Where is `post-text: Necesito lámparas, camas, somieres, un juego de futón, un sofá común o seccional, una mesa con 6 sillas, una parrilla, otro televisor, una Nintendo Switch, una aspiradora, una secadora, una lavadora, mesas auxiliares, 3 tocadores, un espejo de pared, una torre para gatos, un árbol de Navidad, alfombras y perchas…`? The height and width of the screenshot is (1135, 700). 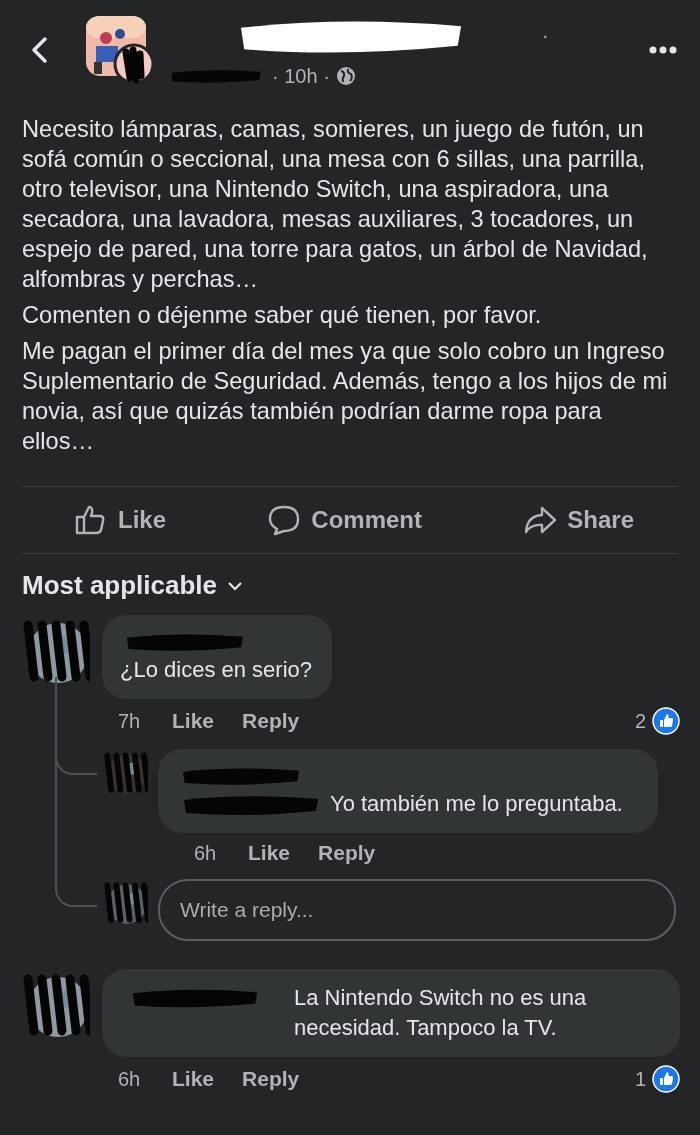
post-text: Necesito lámparas, camas, somieres, un juego de futón, un sofá común o seccional, una mesa con 6 sillas, una parrilla, otro televisor, una Nintendo Switch, una aspiradora, una secadora, una lavadora, mesas auxiliares, 3 tocadores, un espejo de pared, una torre para gatos, un árbol de Navidad, alfombras y perchas… is located at coordinates (335, 204).